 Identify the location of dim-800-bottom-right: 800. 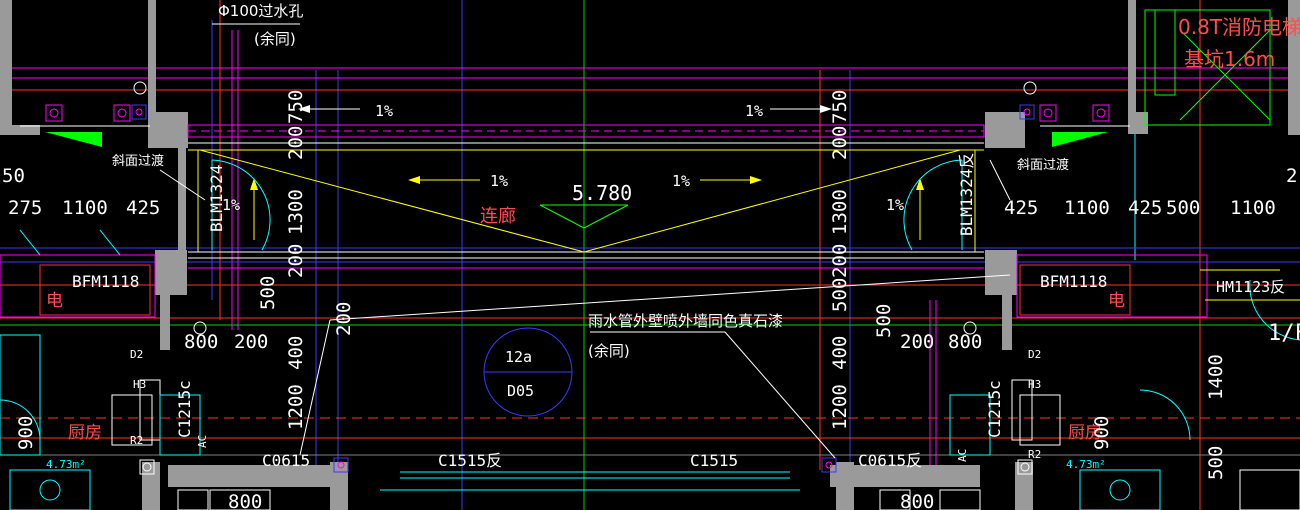
(917, 500).